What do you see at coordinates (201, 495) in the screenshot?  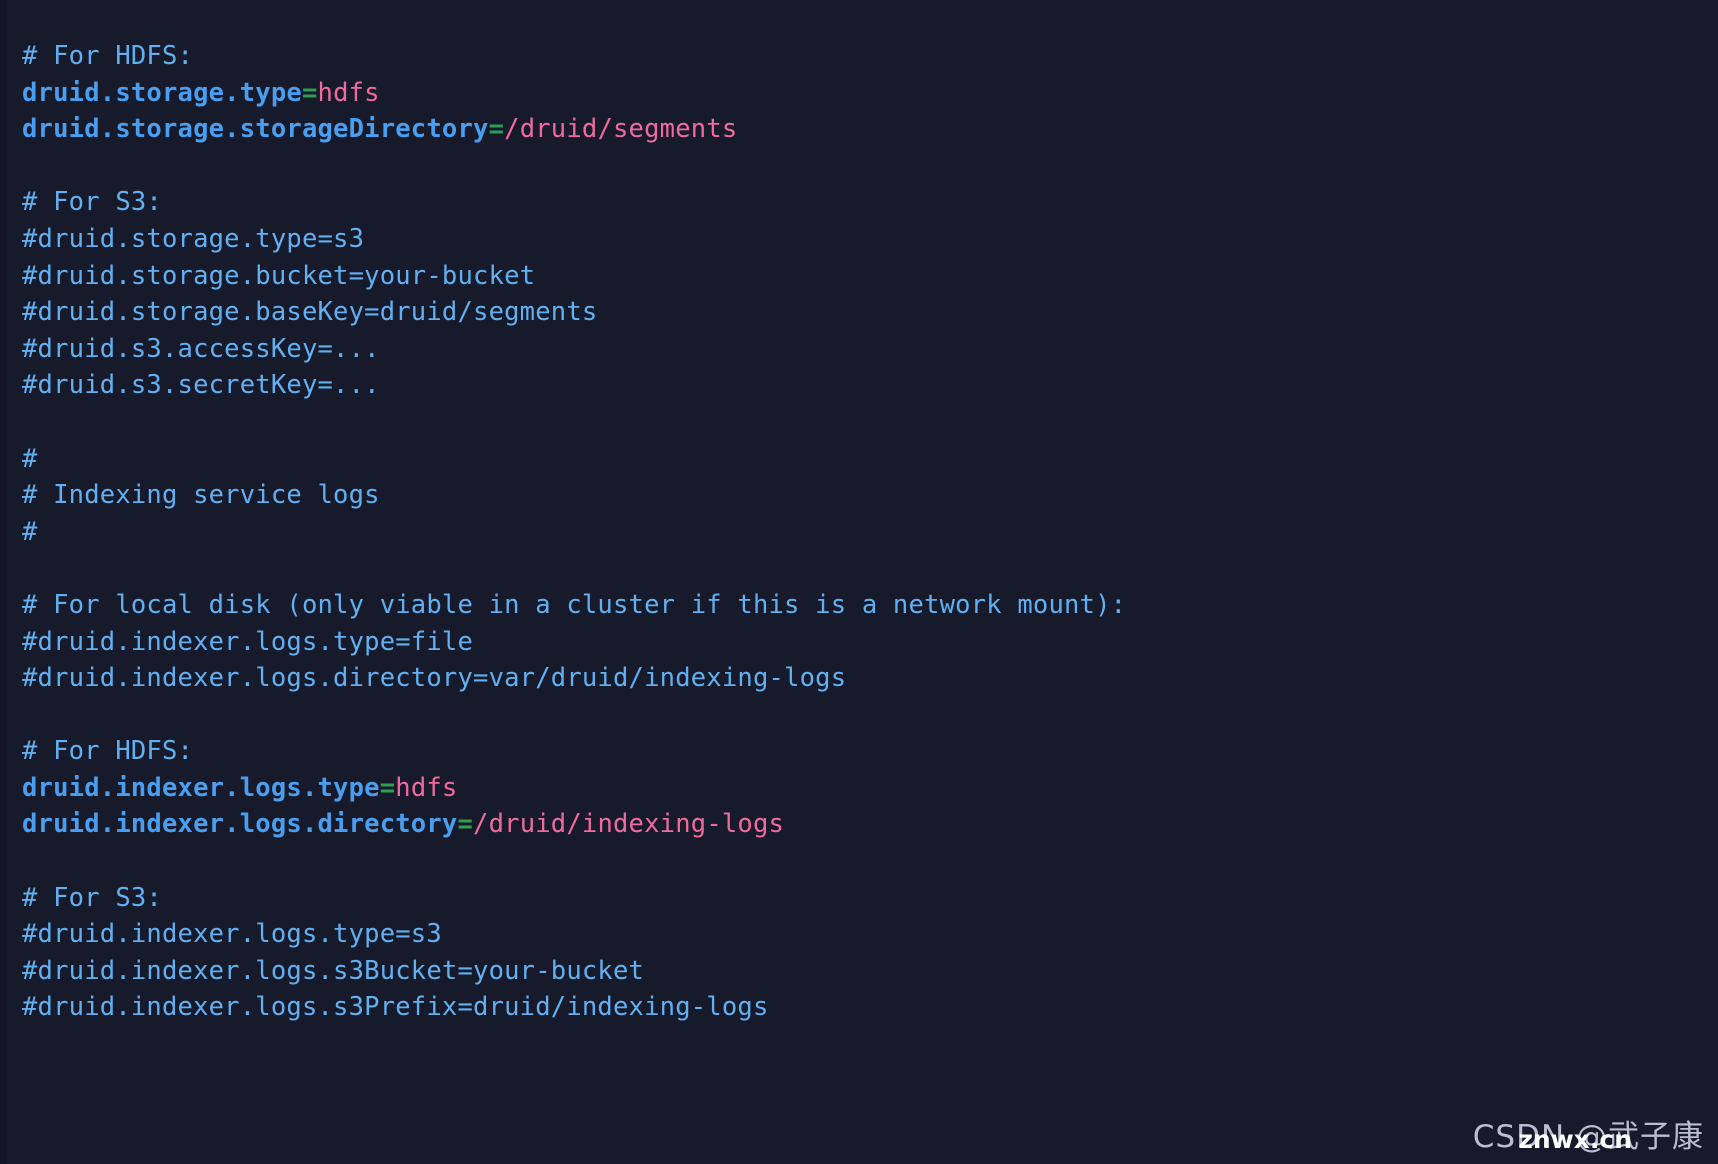 I see `comment-text: # Indexing service logs` at bounding box center [201, 495].